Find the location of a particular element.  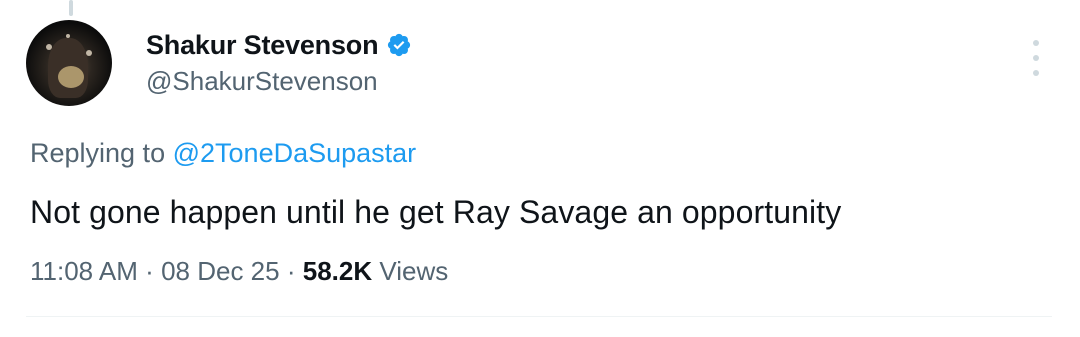

views-label: Views is located at coordinates (414, 271).